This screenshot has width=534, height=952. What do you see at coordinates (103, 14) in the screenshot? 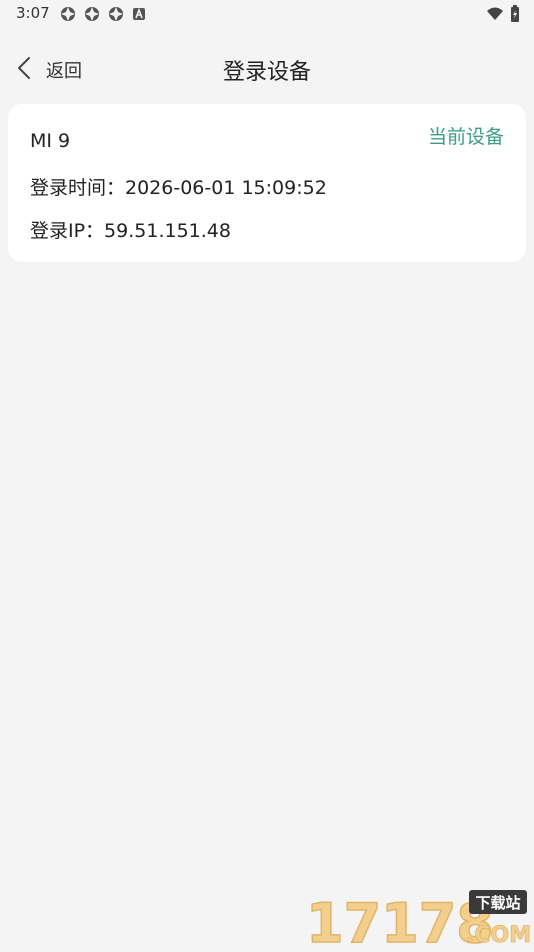
I see `notification-icons` at bounding box center [103, 14].